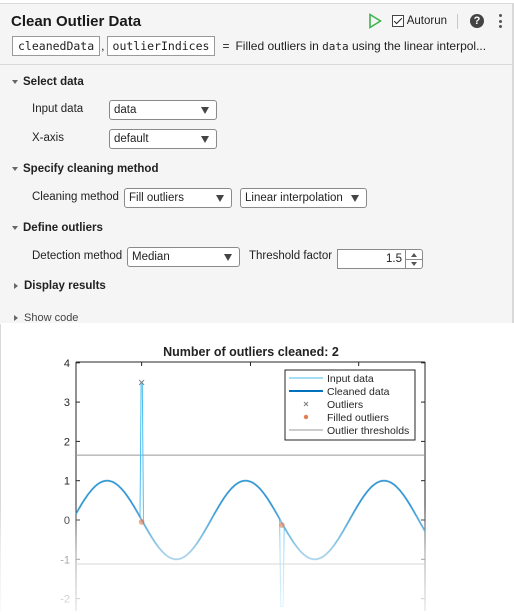 The width and height of the screenshot is (514, 614). Describe the element at coordinates (251, 352) in the screenshot. I see `chart-title: Number of outliers cleaned: 2` at that location.